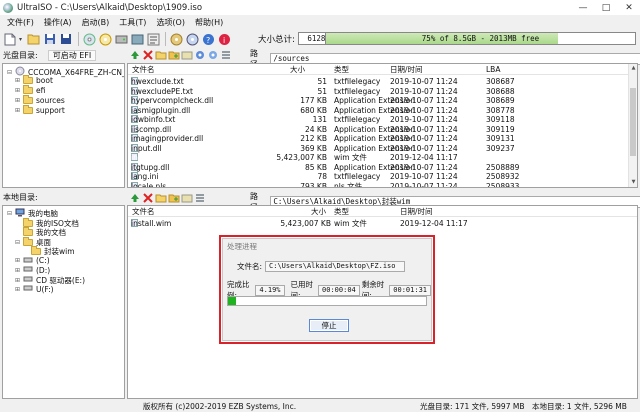 The width and height of the screenshot is (640, 412). Describe the element at coordinates (276, 39) in the screenshot. I see `total-size-label: 大小总计:` at that location.